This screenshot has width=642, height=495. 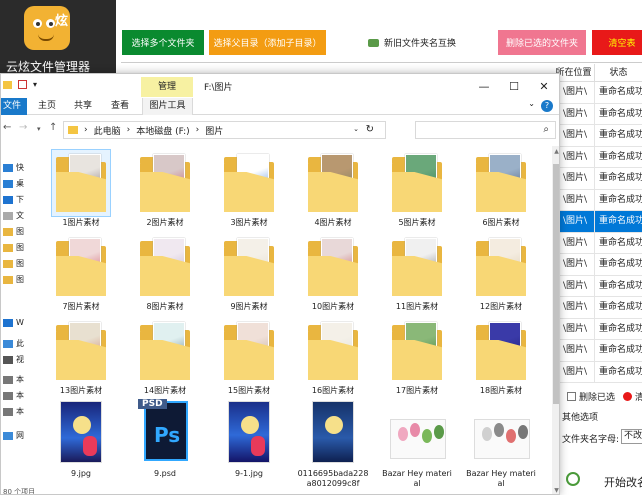 I want to click on start-rename-button: 开始改名, so click(x=623, y=482).